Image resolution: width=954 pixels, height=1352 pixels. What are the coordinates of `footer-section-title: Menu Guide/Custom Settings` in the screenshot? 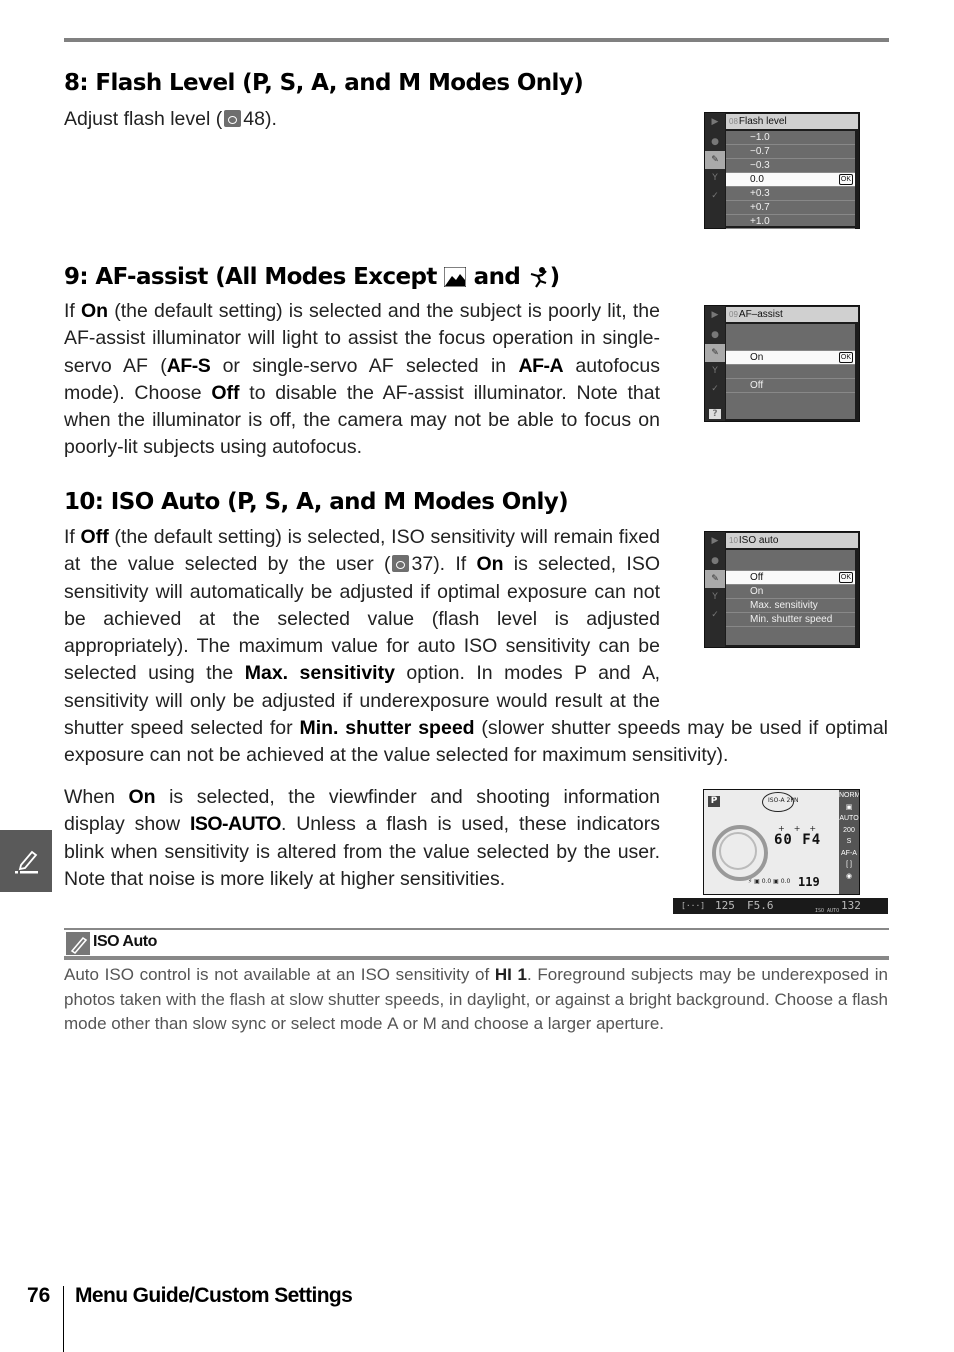 It's located at (214, 1295).